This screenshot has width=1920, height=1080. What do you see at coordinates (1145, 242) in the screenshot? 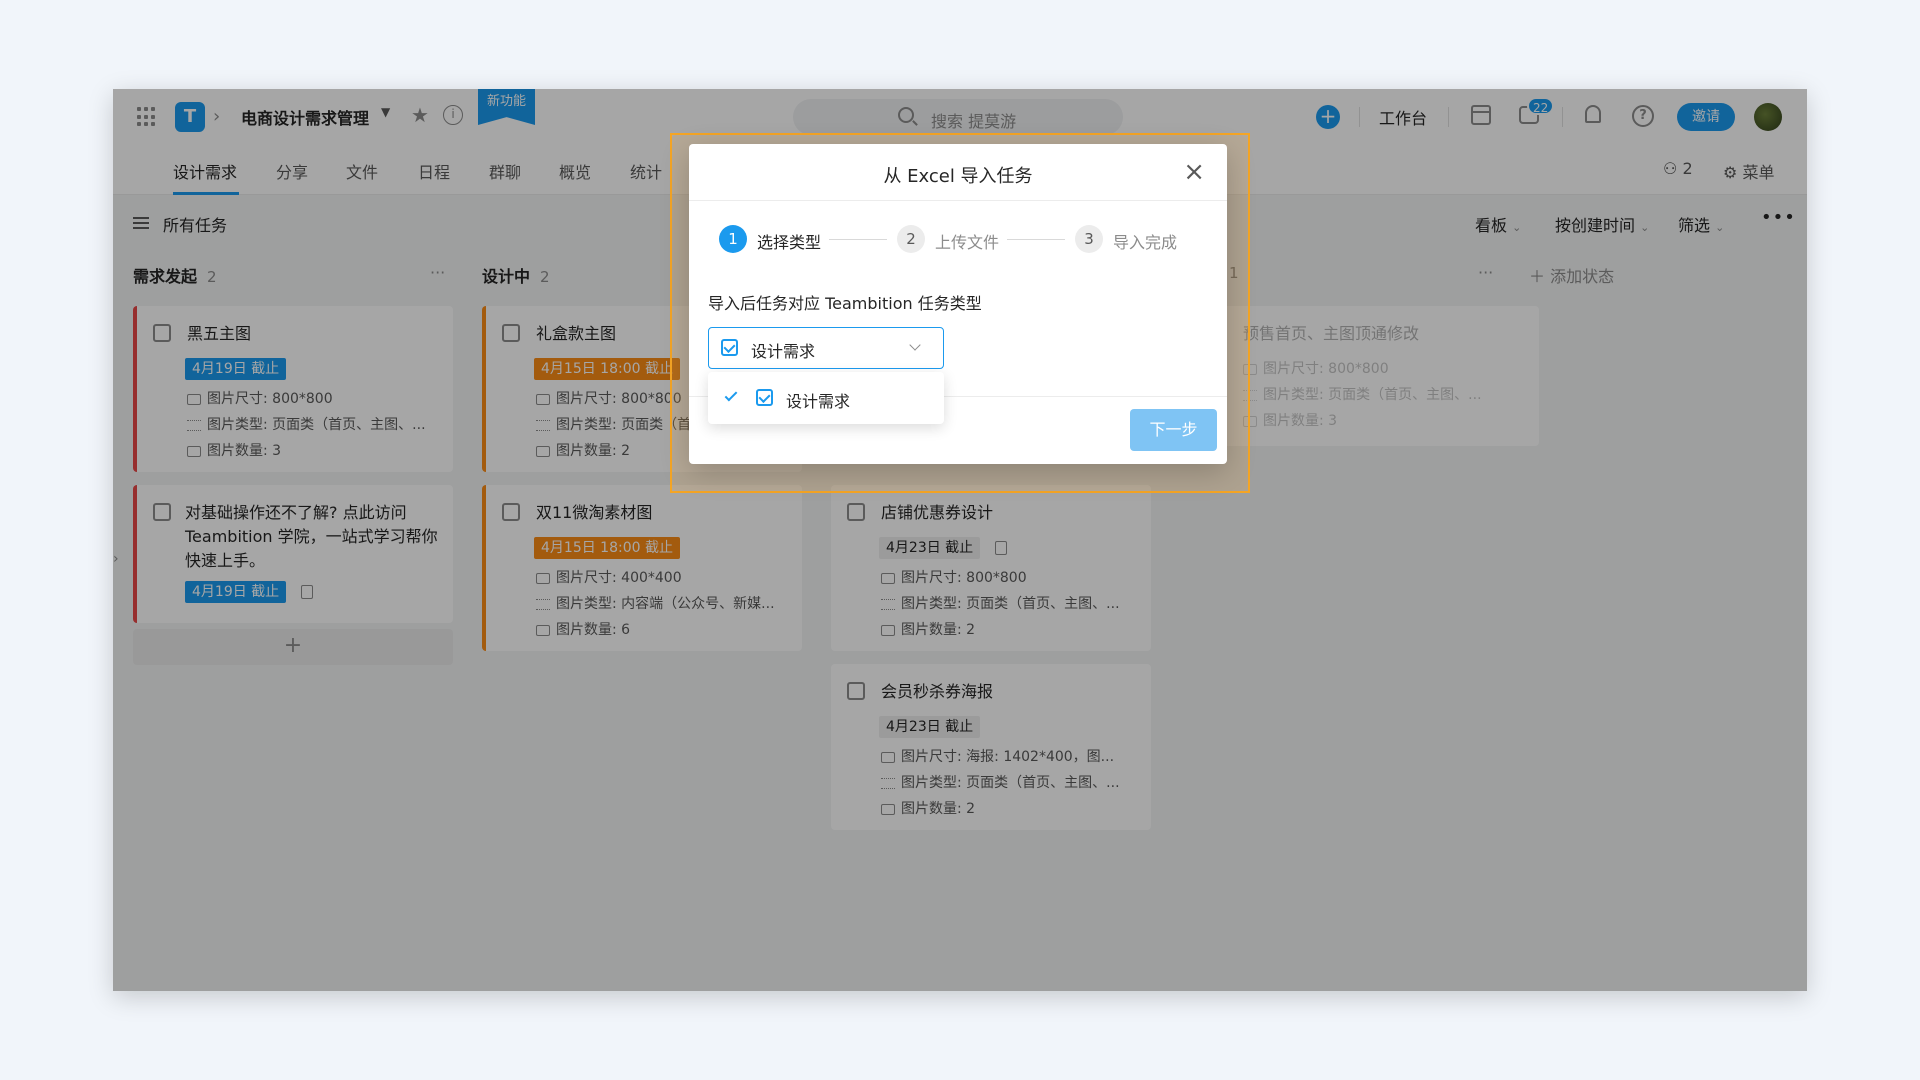
I see `step-label: 导入完成` at bounding box center [1145, 242].